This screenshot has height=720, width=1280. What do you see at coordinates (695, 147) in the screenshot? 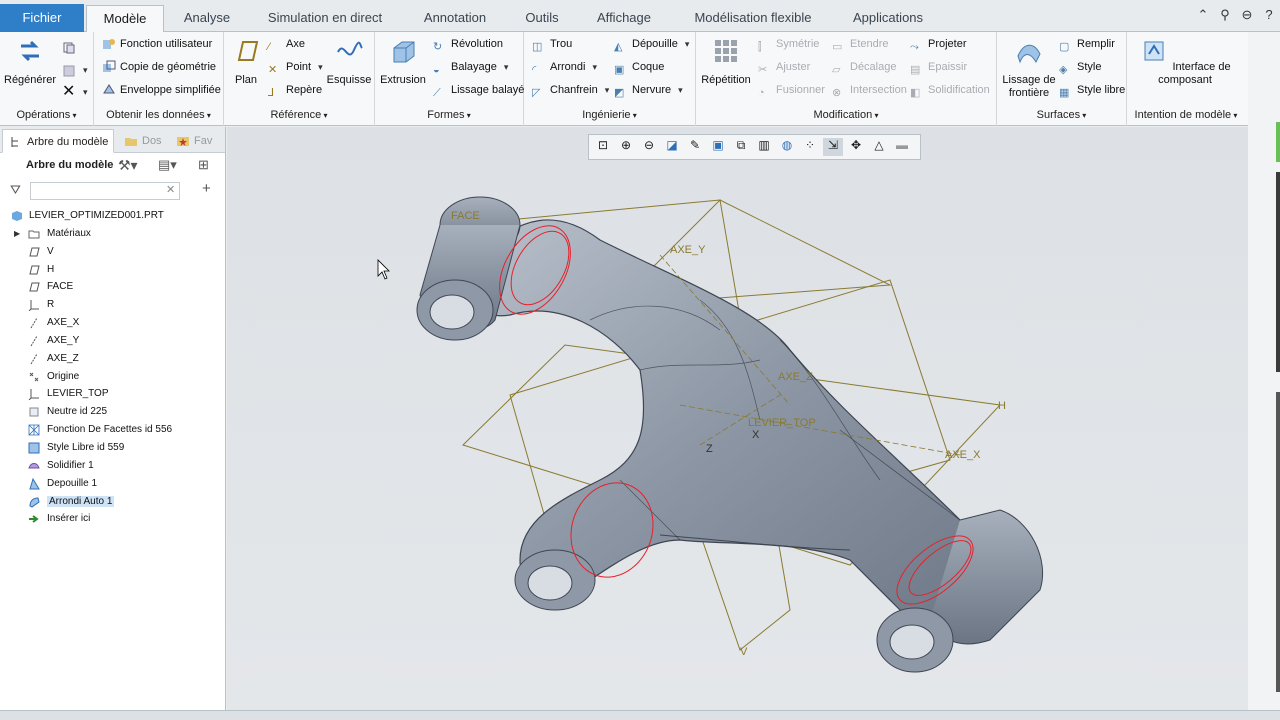
I see `reorient-icon: ✎` at bounding box center [695, 147].